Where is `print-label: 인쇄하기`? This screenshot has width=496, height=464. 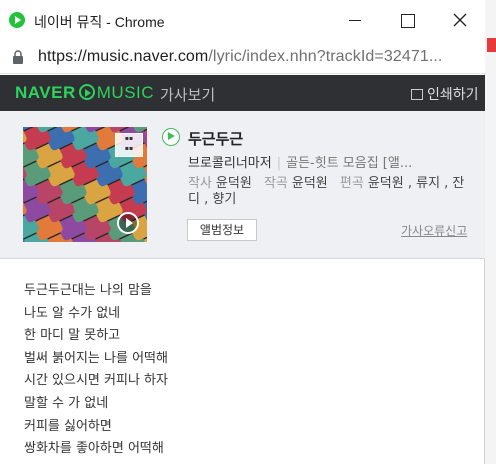 print-label: 인쇄하기 is located at coordinates (453, 95).